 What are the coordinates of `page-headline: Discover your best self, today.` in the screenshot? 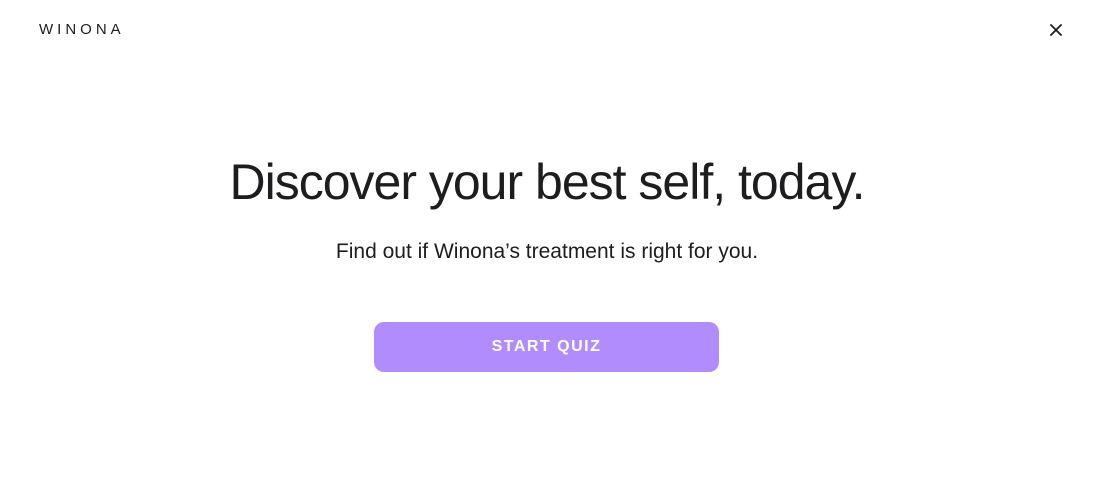 It's located at (547, 182).